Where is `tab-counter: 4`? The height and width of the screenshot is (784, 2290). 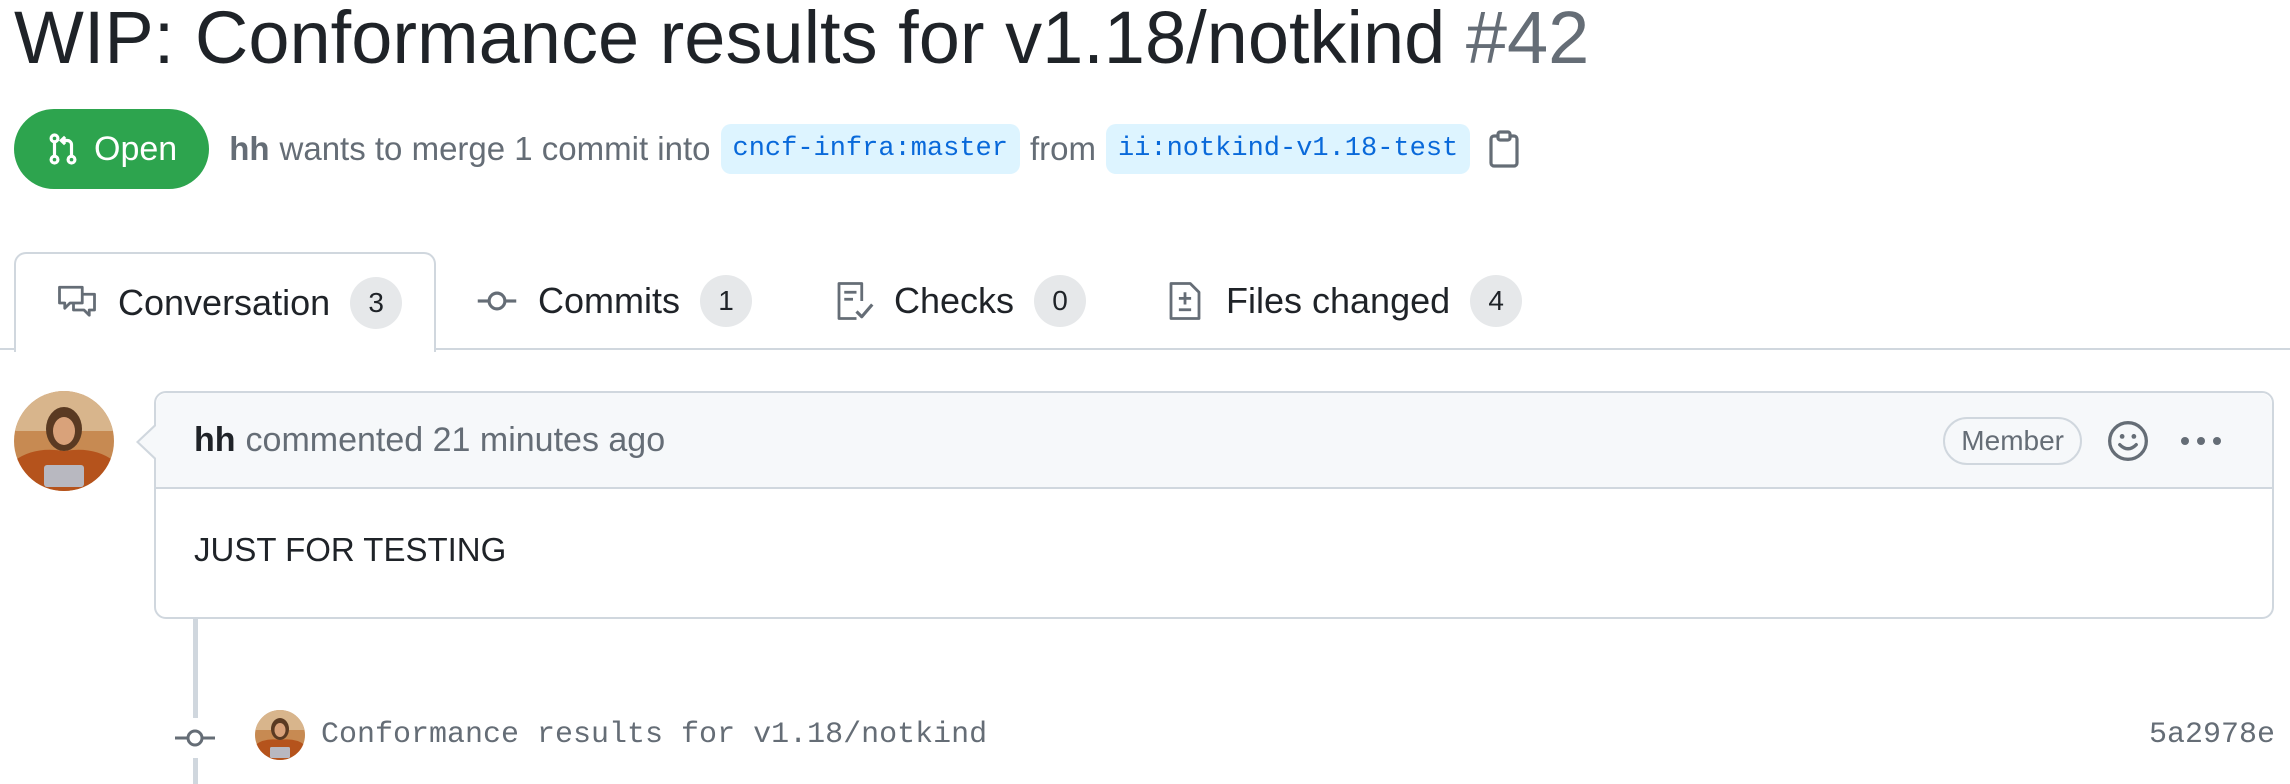
tab-counter: 4 is located at coordinates (1496, 301).